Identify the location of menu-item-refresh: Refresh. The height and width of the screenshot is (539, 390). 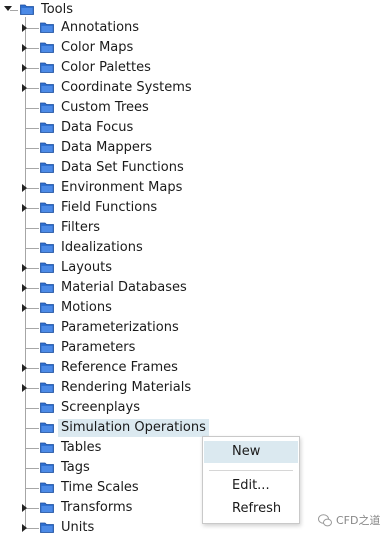
(251, 509).